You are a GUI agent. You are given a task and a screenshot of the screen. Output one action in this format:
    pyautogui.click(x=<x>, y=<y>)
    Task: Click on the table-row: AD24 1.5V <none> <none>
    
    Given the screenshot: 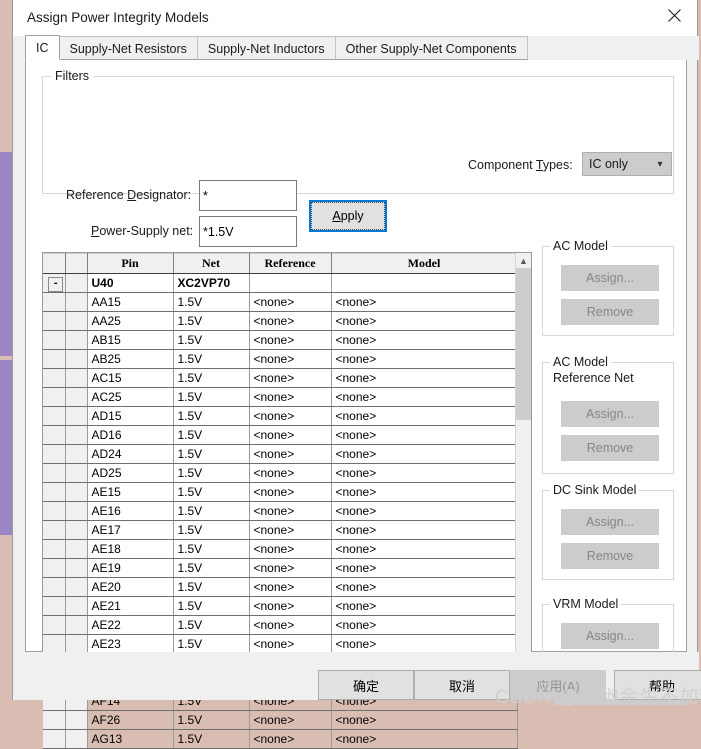 What is the action you would take?
    pyautogui.click(x=280, y=454)
    